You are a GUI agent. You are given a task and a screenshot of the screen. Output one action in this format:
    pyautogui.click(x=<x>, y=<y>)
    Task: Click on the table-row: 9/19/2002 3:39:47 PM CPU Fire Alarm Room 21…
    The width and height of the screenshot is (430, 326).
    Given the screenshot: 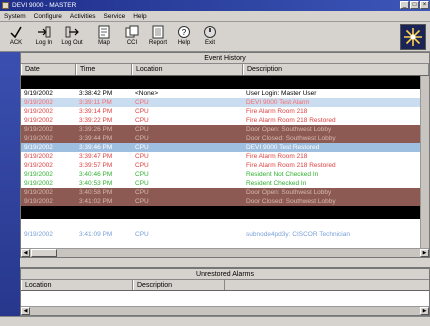 What is the action you would take?
    pyautogui.click(x=225, y=156)
    